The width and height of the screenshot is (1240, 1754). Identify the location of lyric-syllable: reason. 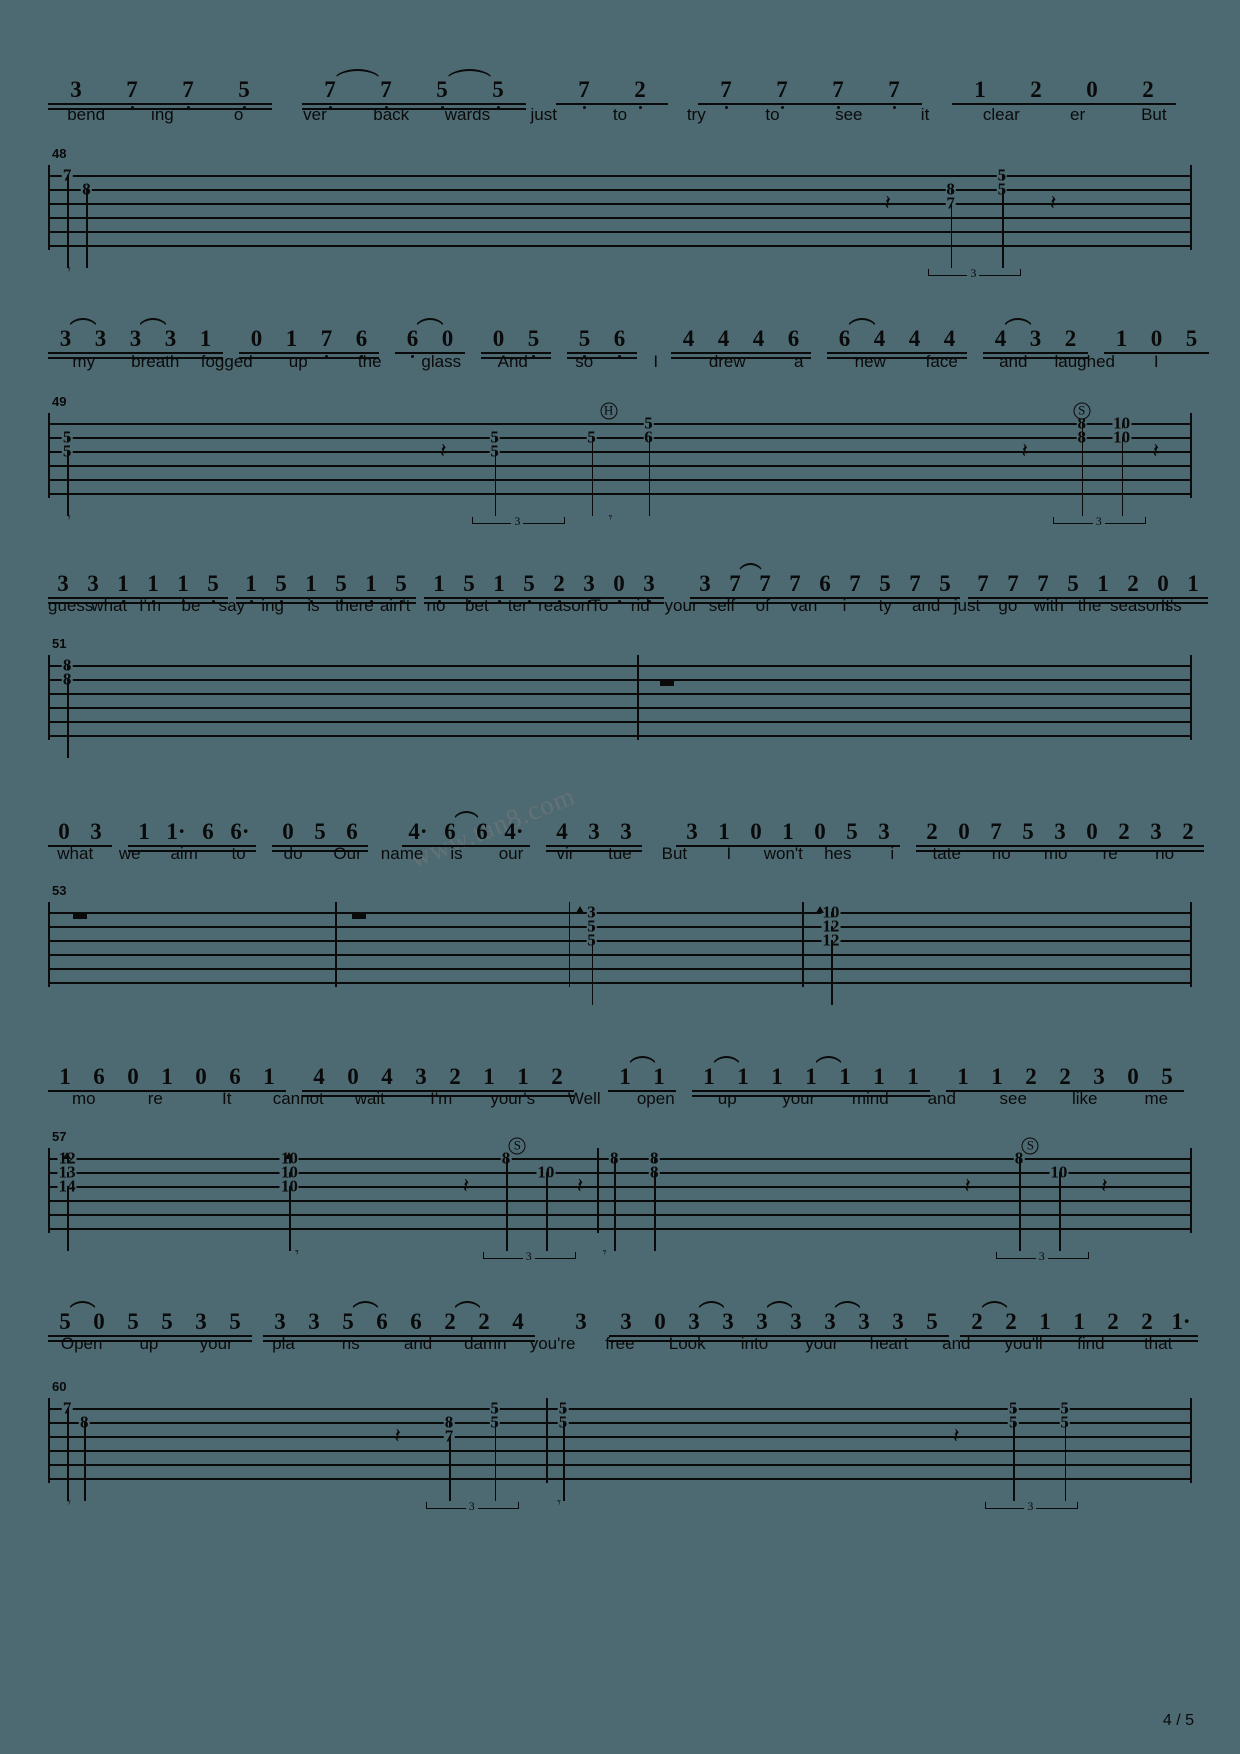
(564, 605).